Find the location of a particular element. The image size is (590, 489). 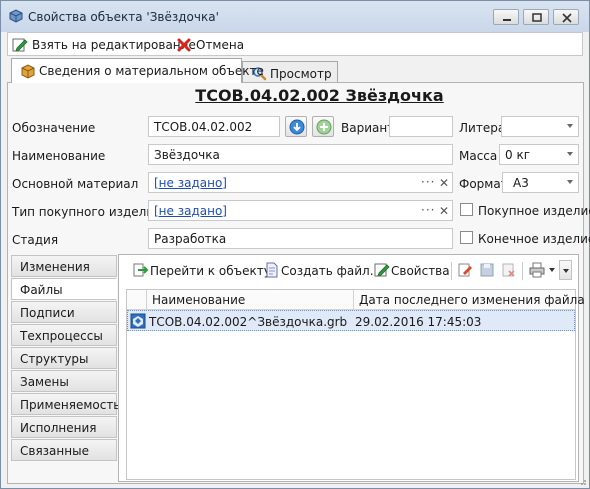

side-tab-versions: Исполнения is located at coordinates (64, 427).